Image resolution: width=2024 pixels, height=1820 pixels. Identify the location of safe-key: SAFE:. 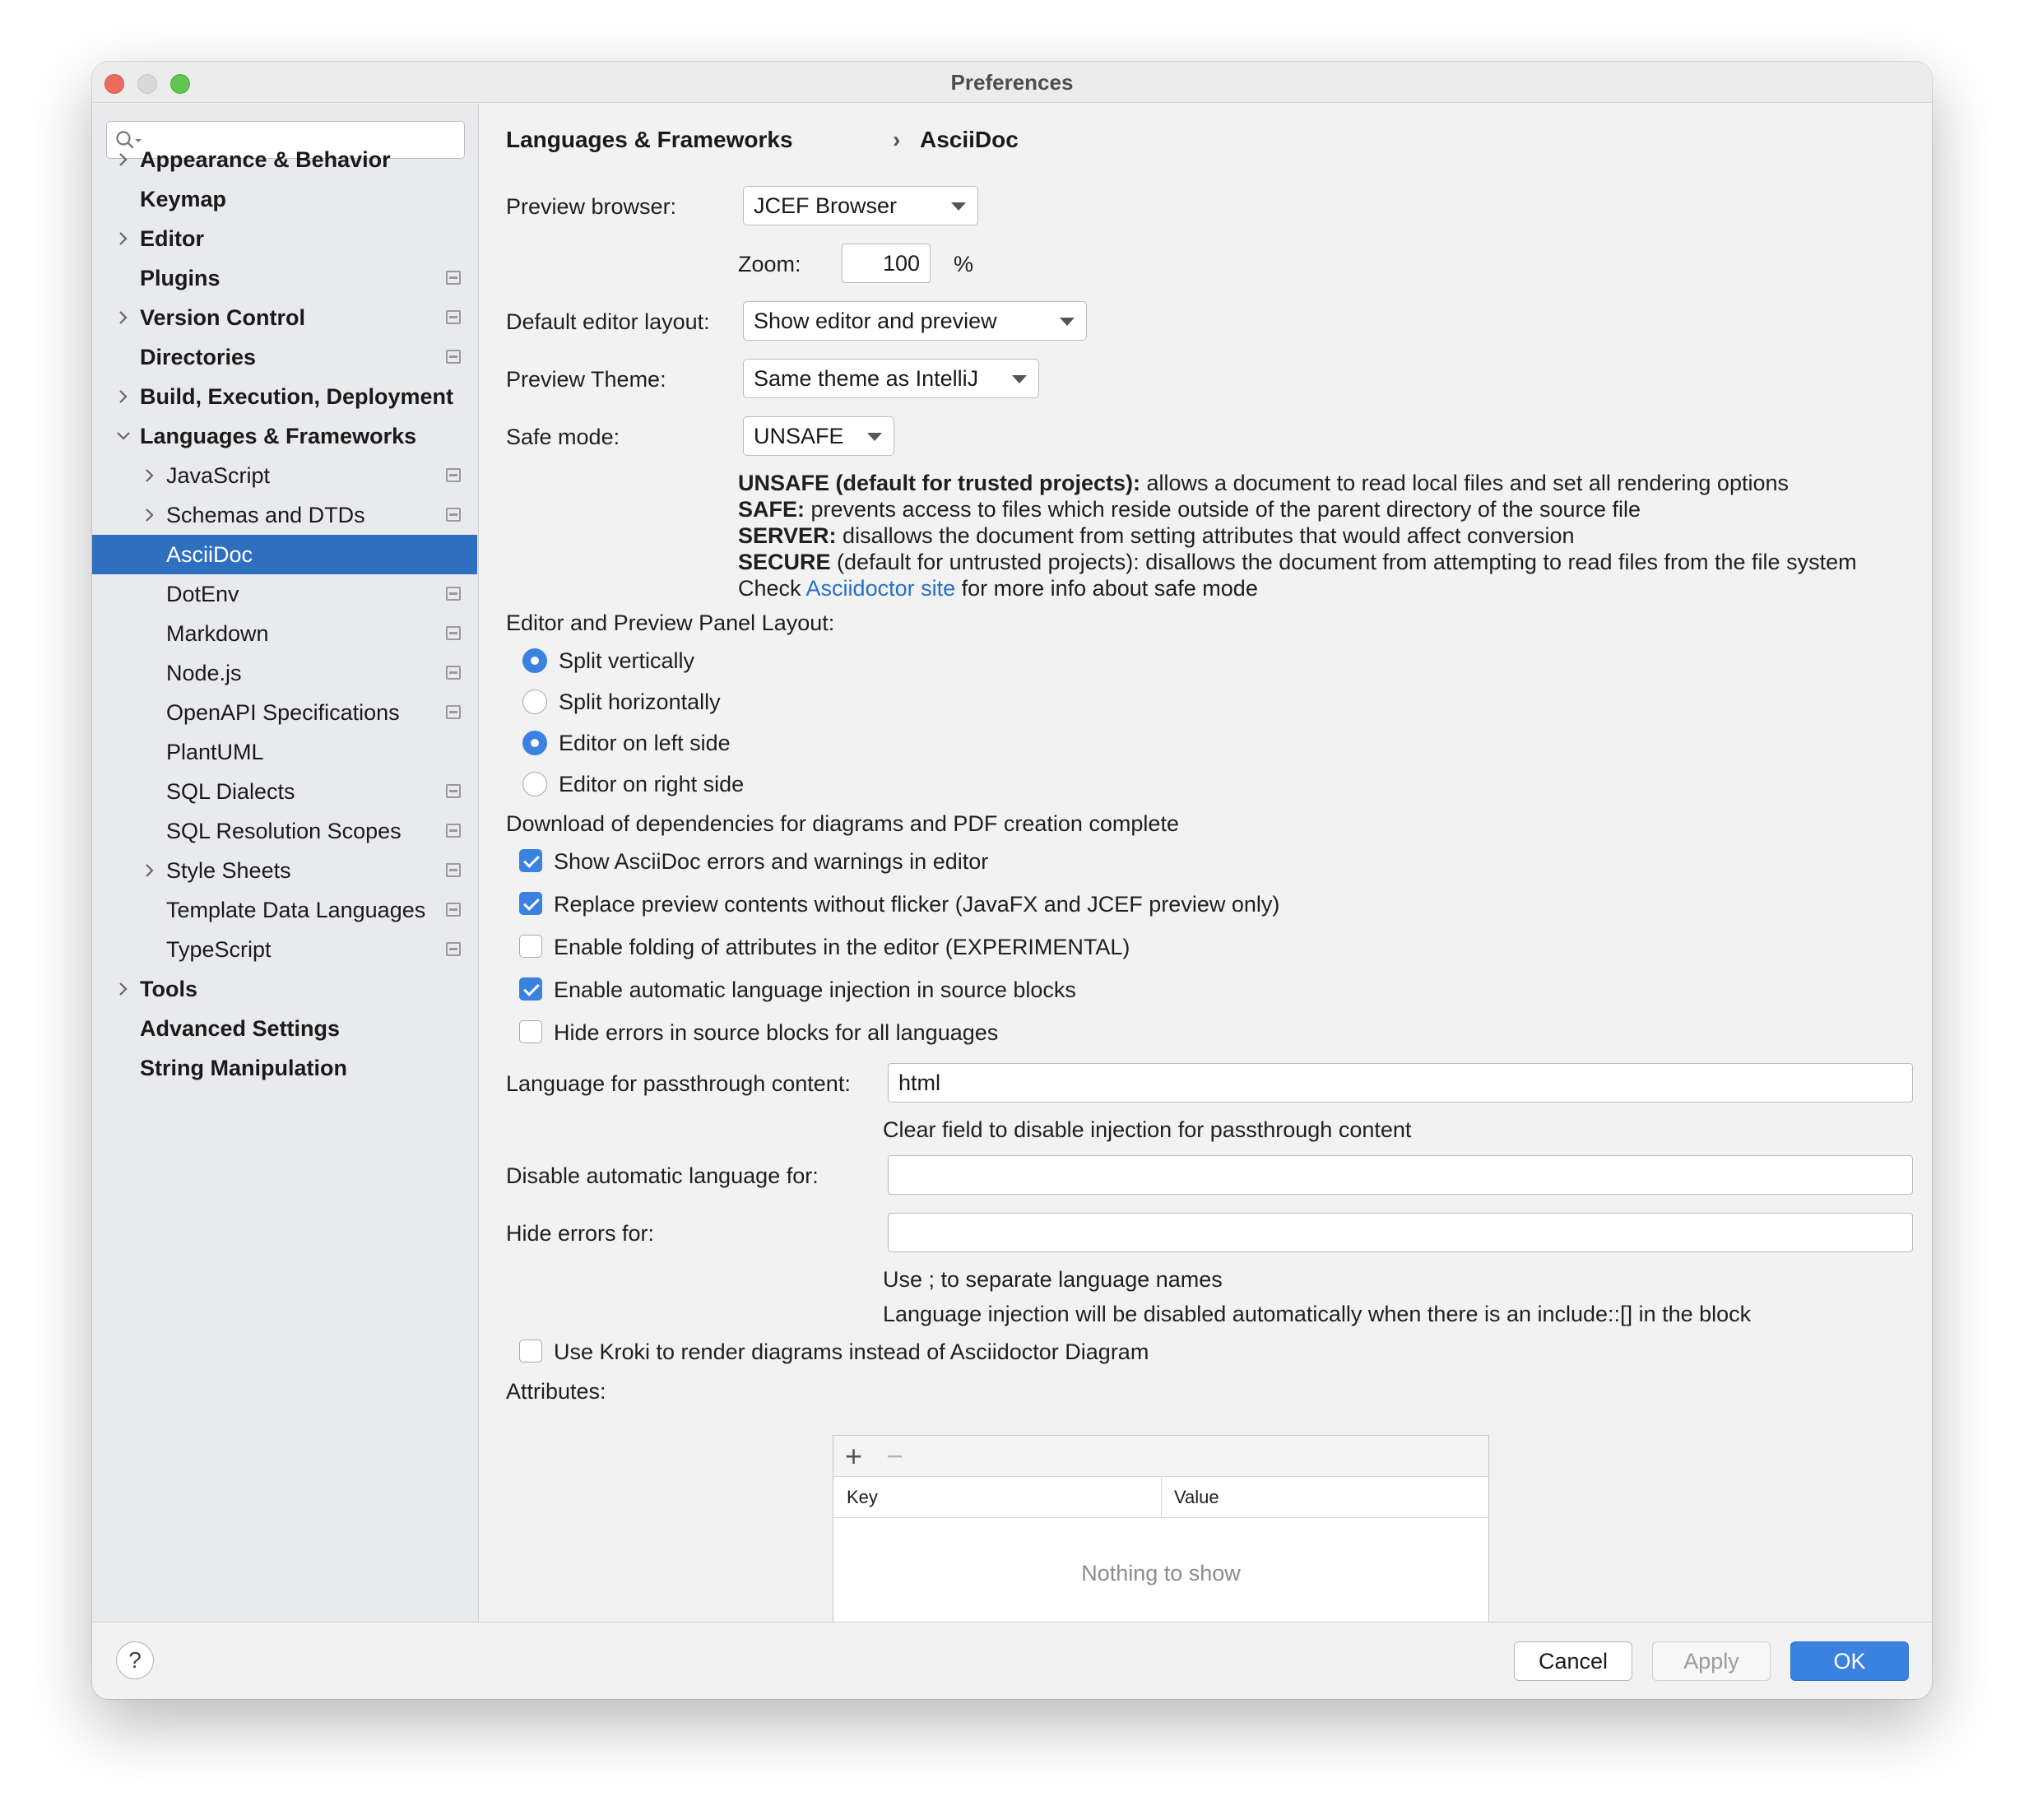
(771, 509).